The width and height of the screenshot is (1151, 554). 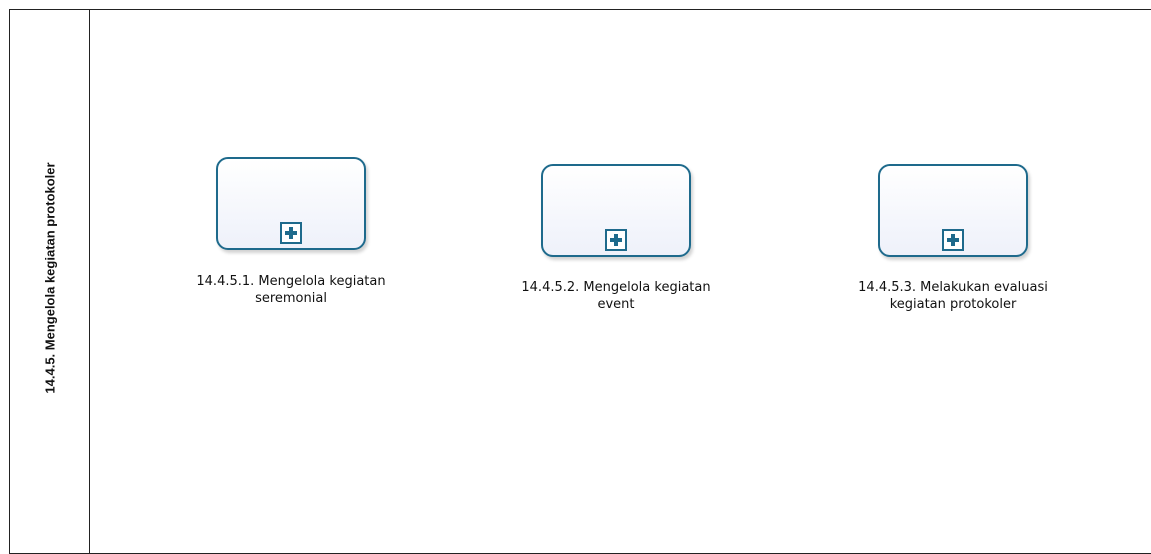 What do you see at coordinates (616, 304) in the screenshot?
I see `task-label-2-line2: event` at bounding box center [616, 304].